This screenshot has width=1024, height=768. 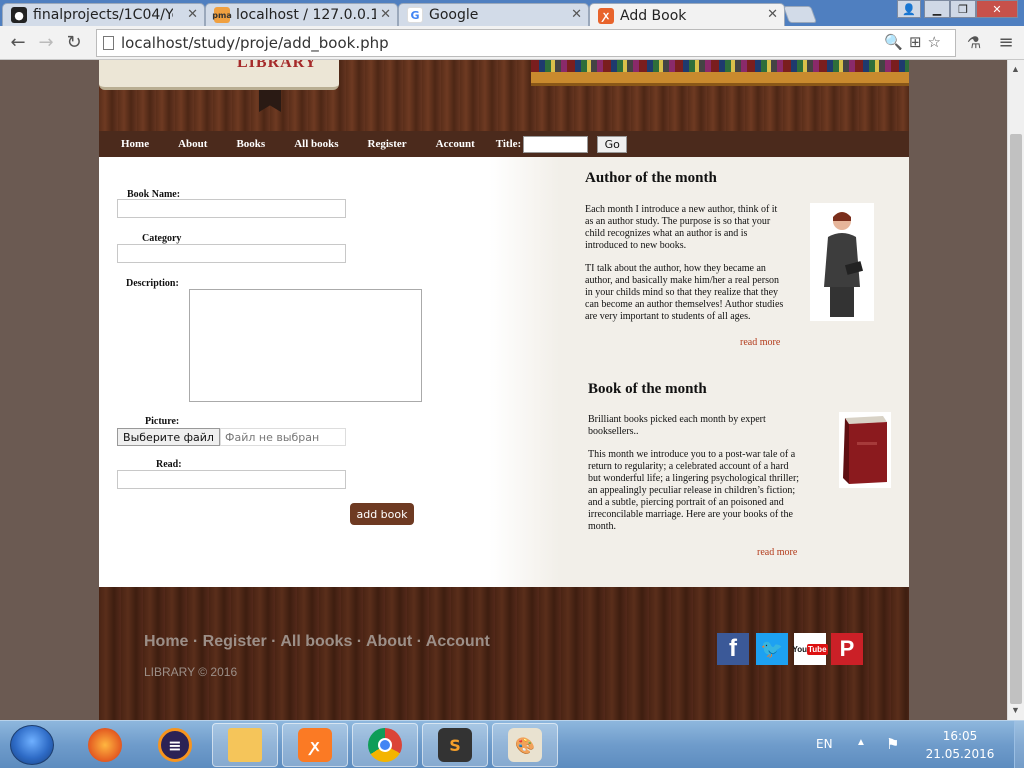 I want to click on picture-label: Picture:, so click(x=162, y=421).